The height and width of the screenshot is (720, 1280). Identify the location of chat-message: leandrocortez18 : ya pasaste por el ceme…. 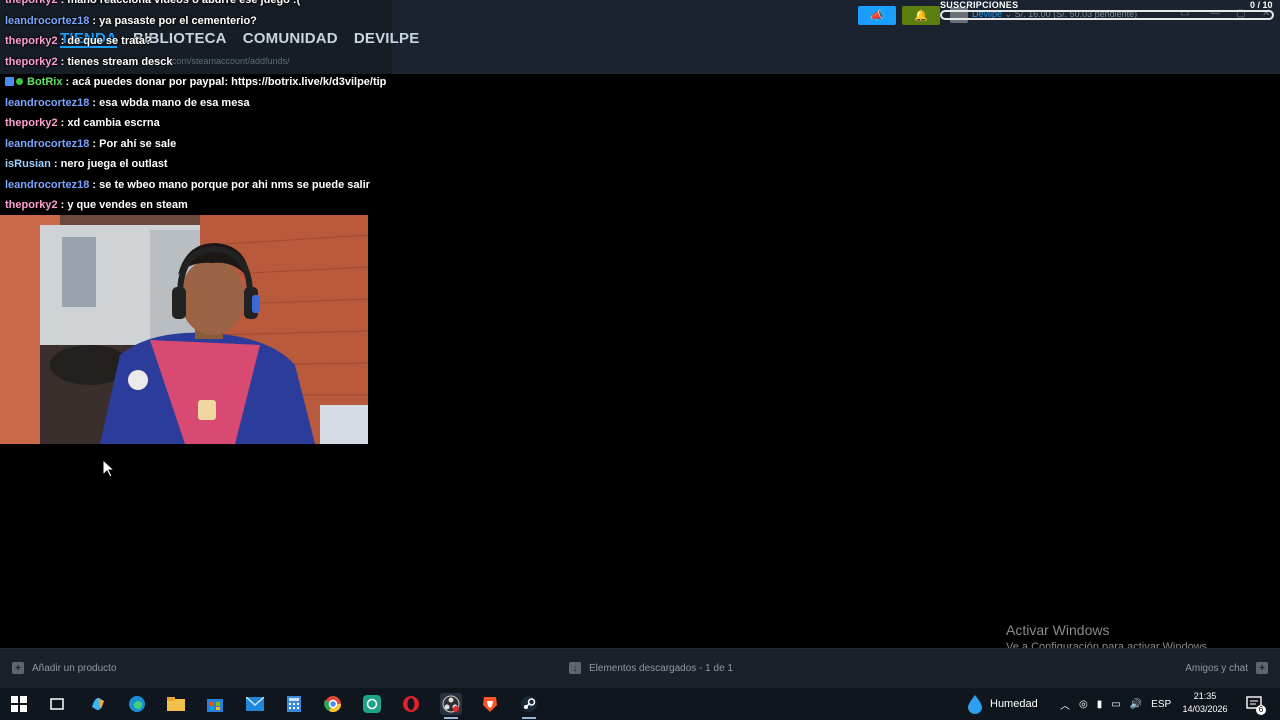
(196, 21).